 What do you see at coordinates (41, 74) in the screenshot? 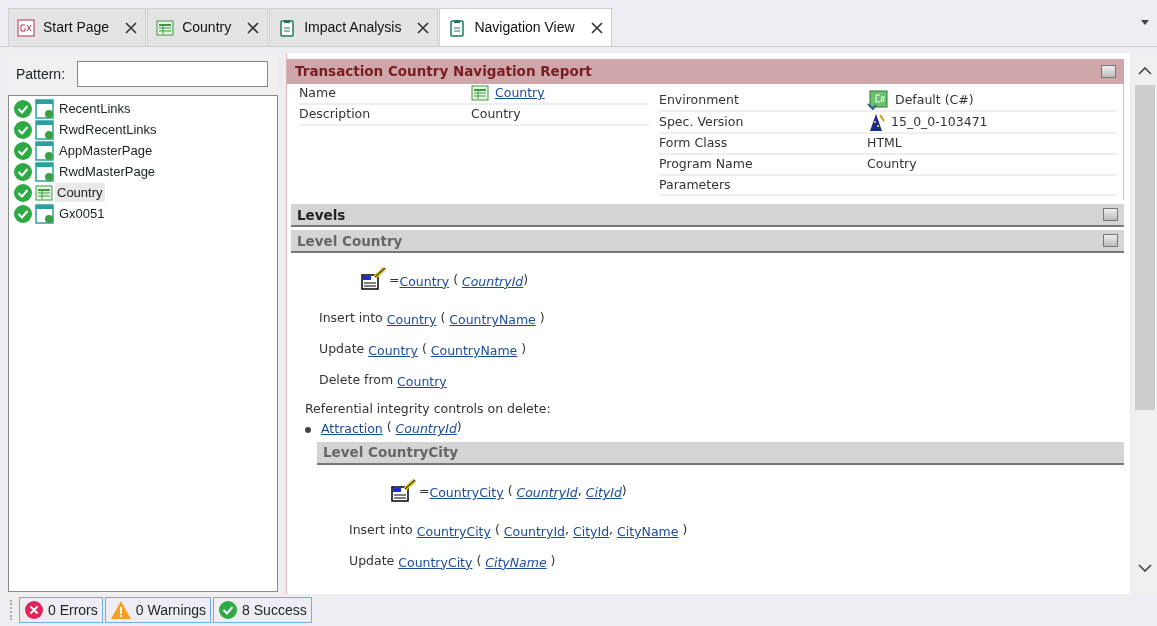
I see `pattern-label: Pattern:` at bounding box center [41, 74].